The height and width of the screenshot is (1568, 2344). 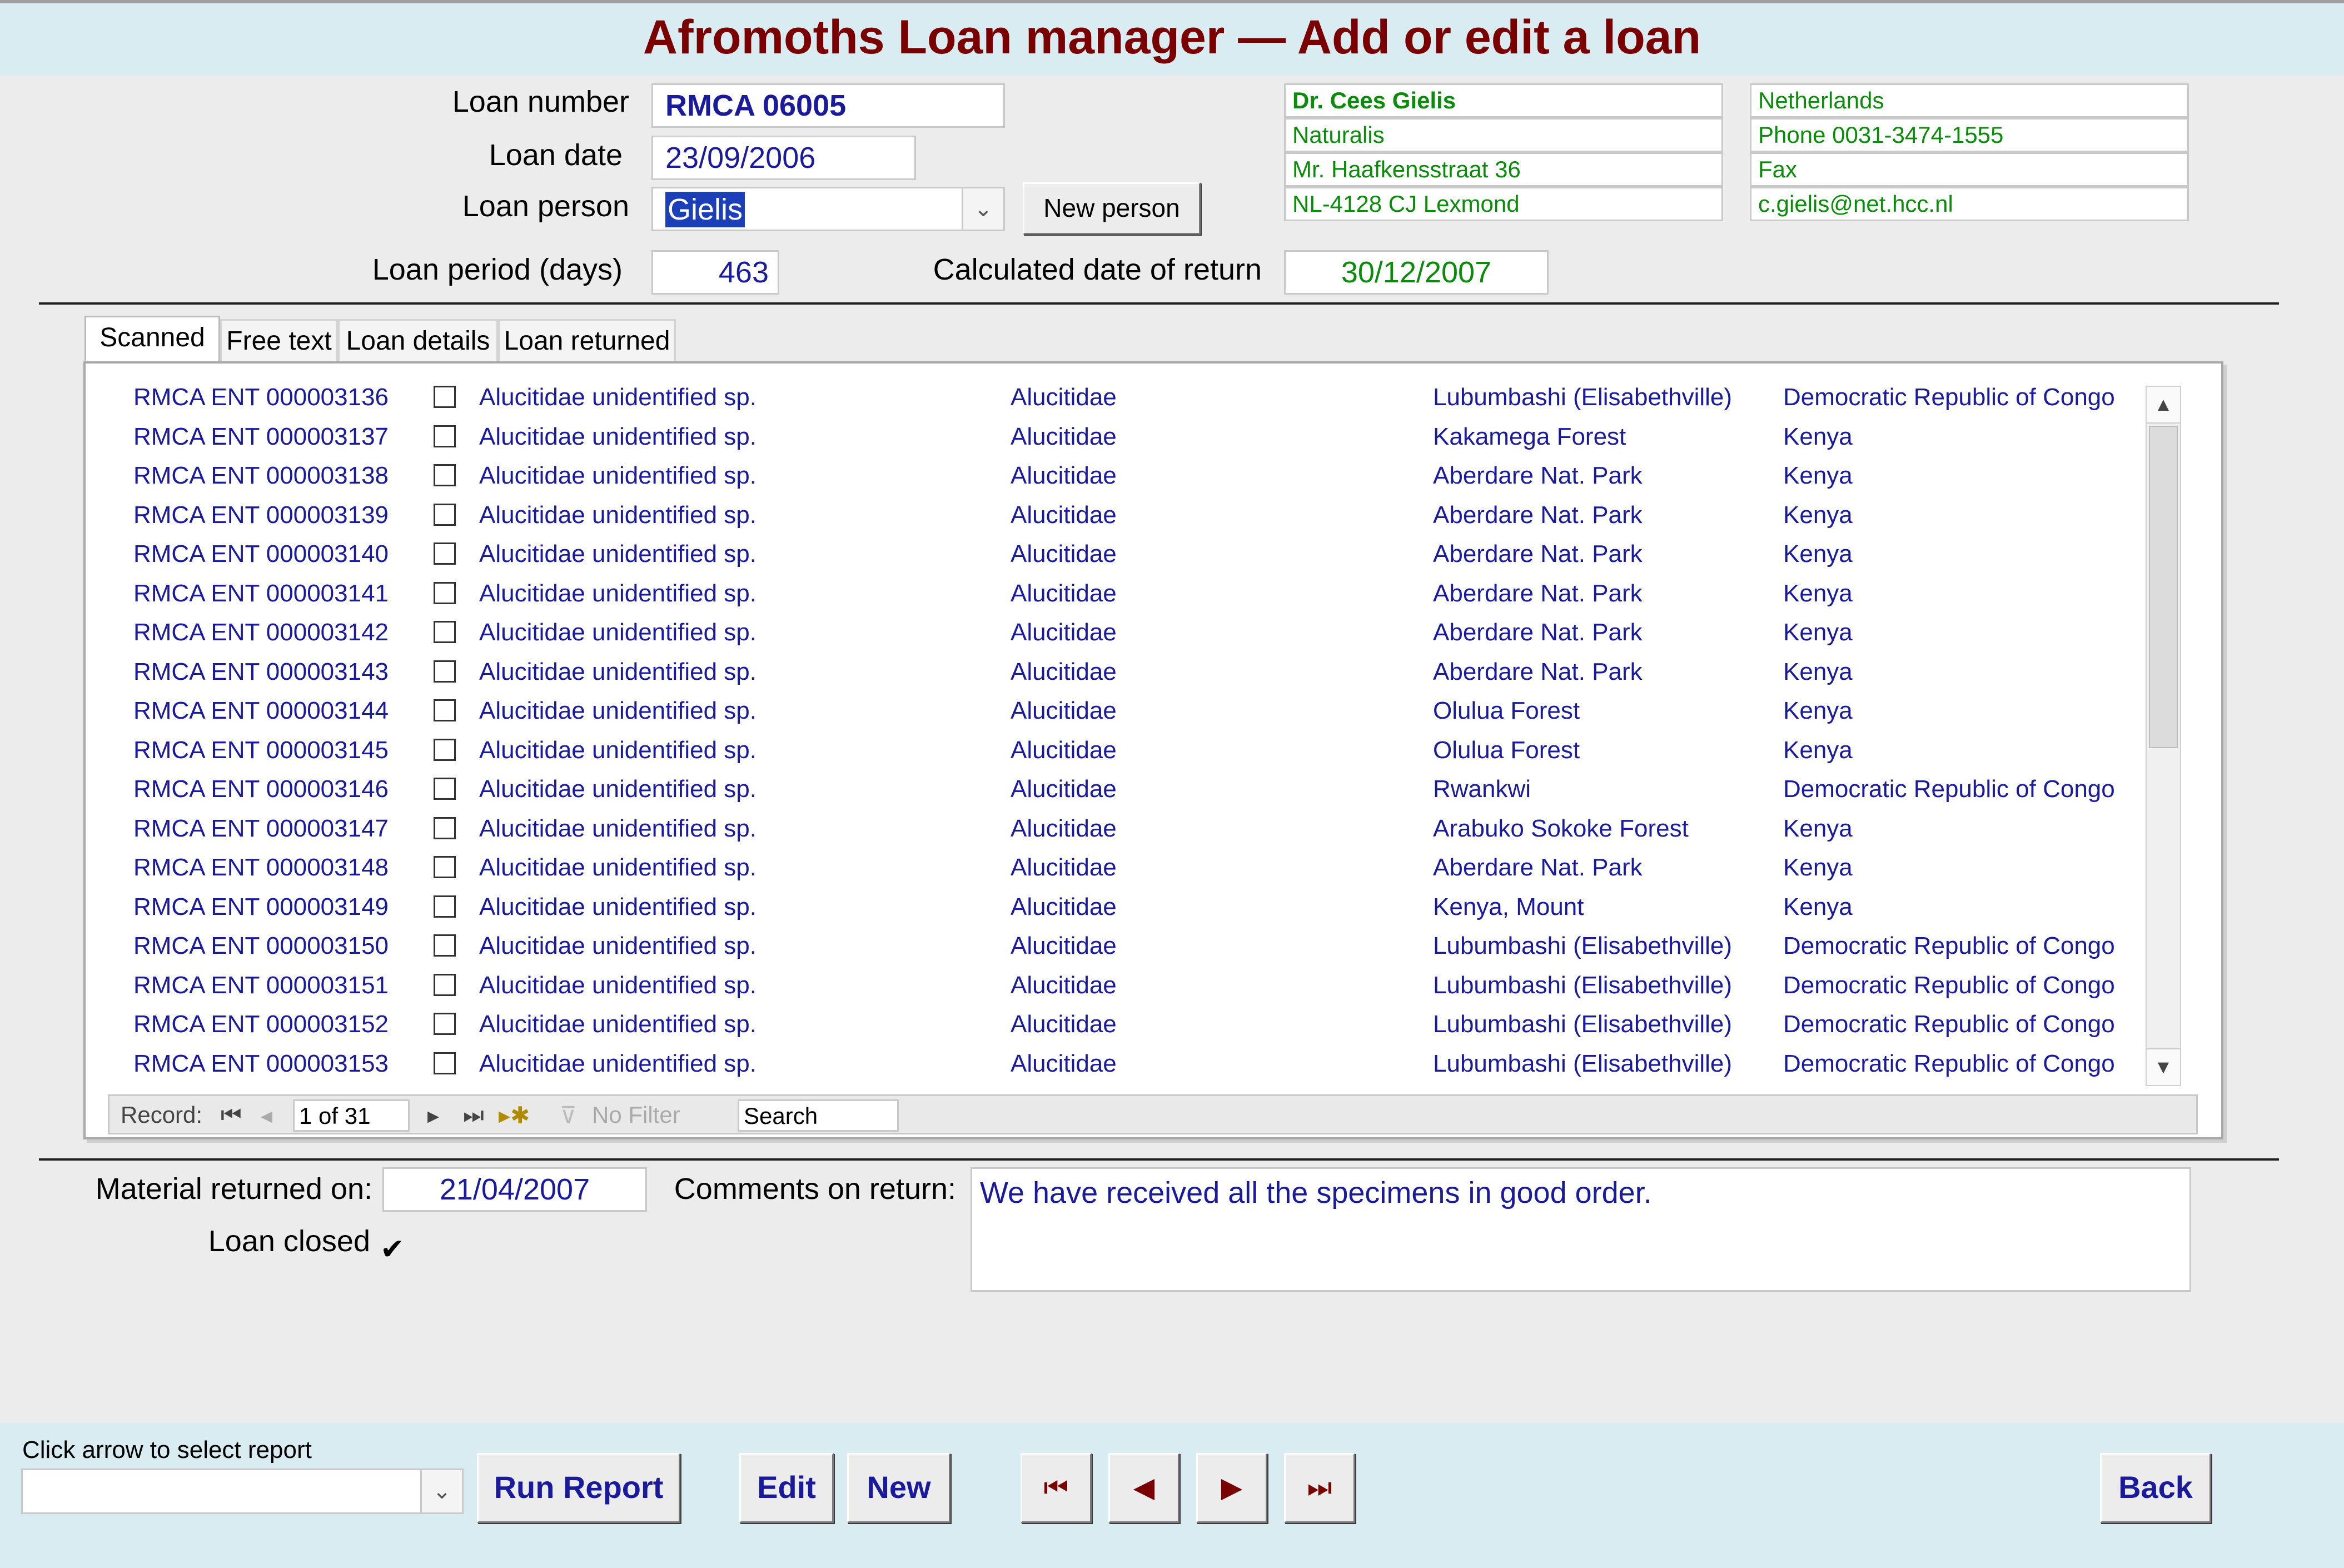 What do you see at coordinates (578, 1488) in the screenshot?
I see `run-report-button: Run Report` at bounding box center [578, 1488].